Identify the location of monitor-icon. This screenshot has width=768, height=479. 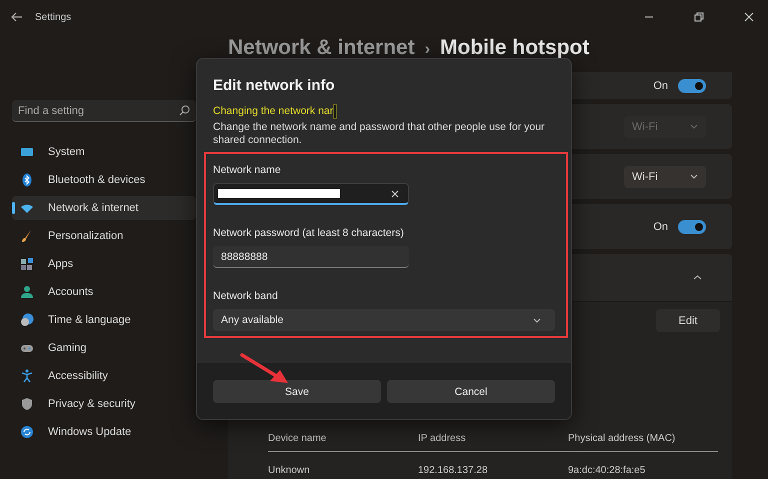
(27, 152).